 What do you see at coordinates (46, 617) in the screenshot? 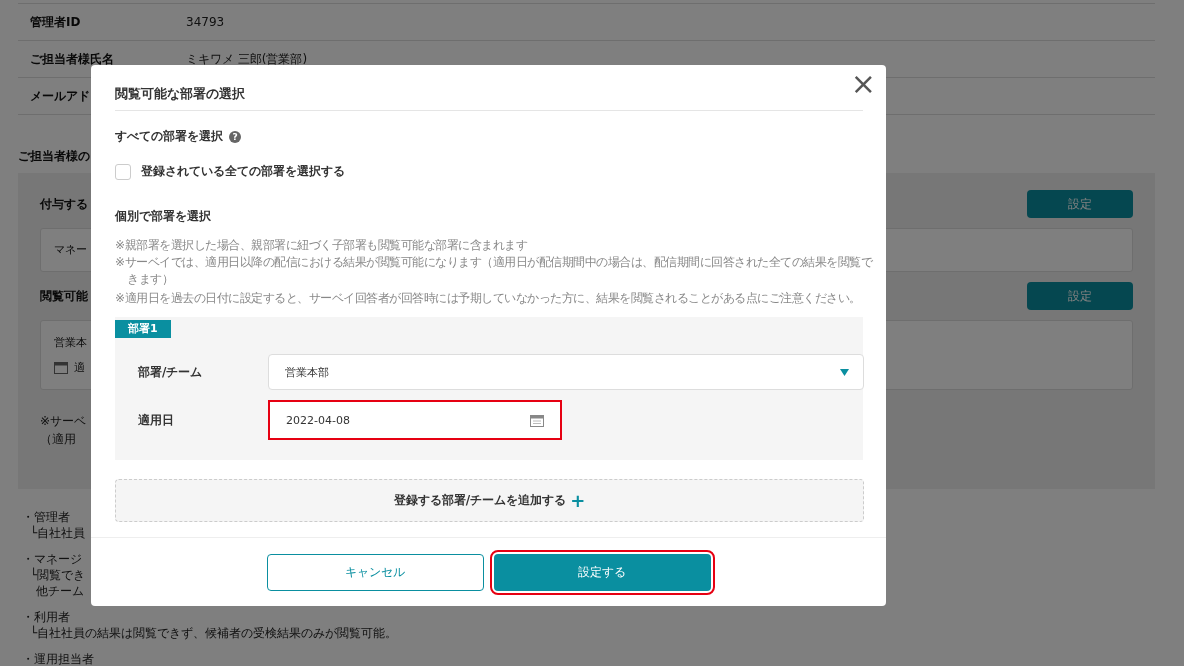
I see `role-title: ・利用者` at bounding box center [46, 617].